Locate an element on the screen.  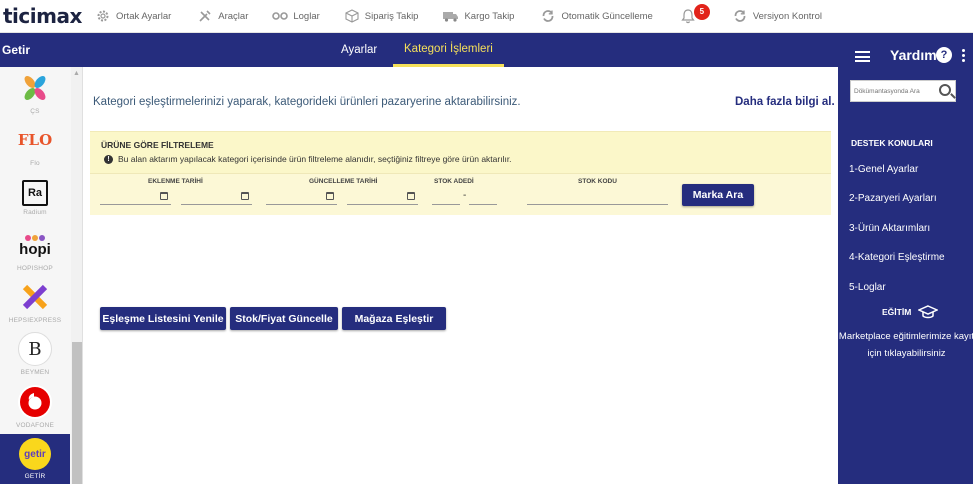
updated-date-end-input is located at coordinates (382, 197).